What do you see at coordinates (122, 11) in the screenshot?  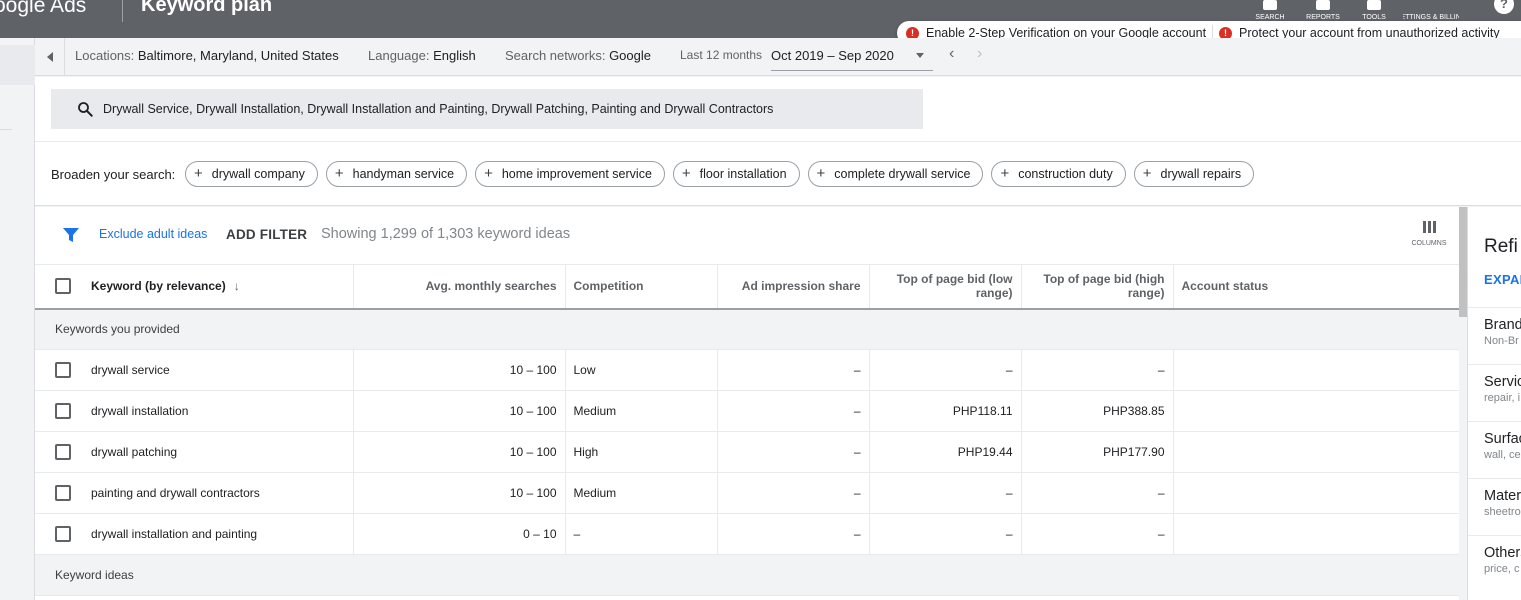 I see `header-divider` at bounding box center [122, 11].